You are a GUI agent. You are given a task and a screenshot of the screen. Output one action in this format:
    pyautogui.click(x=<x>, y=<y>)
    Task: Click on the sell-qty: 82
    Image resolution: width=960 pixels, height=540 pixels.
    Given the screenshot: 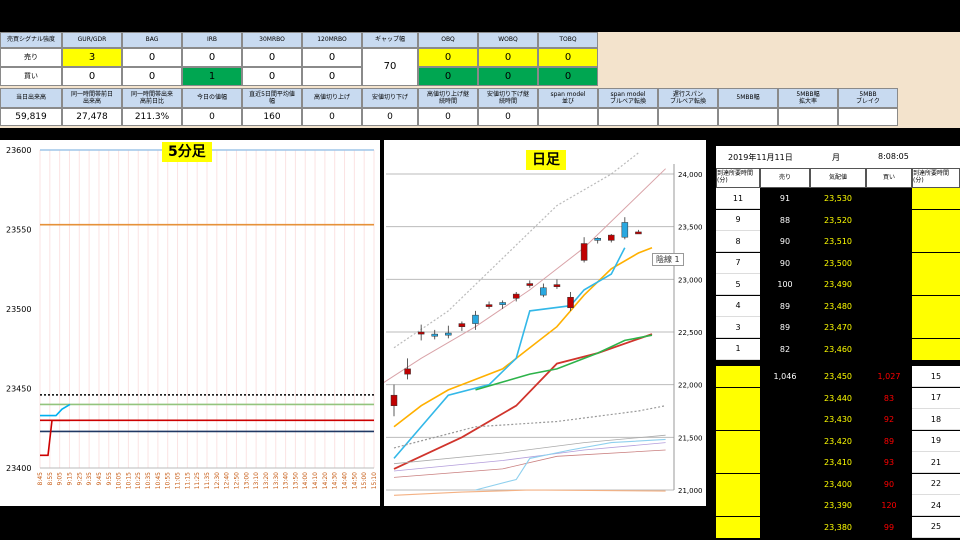 What is the action you would take?
    pyautogui.click(x=785, y=349)
    